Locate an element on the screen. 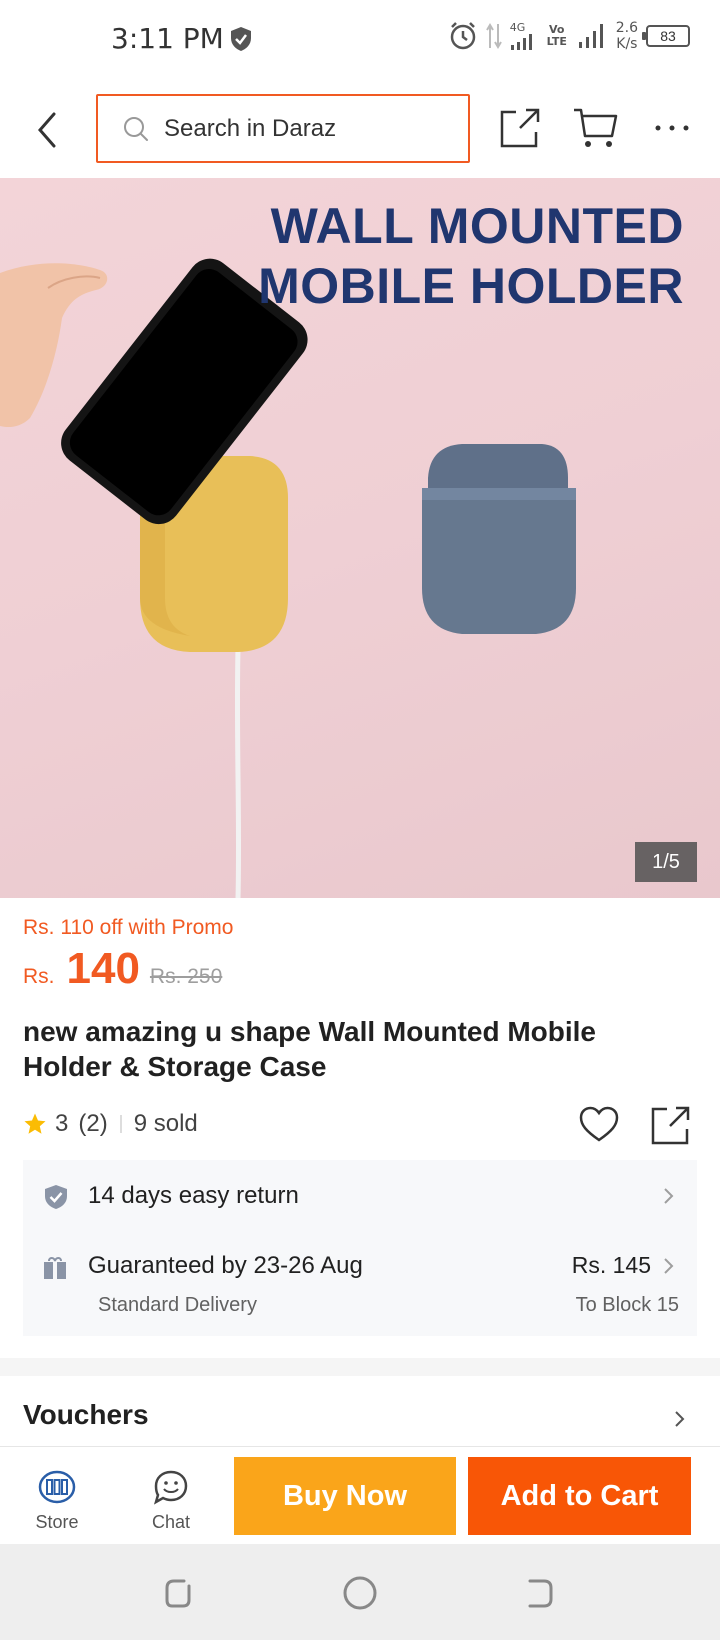 The image size is (720, 1640). share-product-icon is located at coordinates (671, 1125).